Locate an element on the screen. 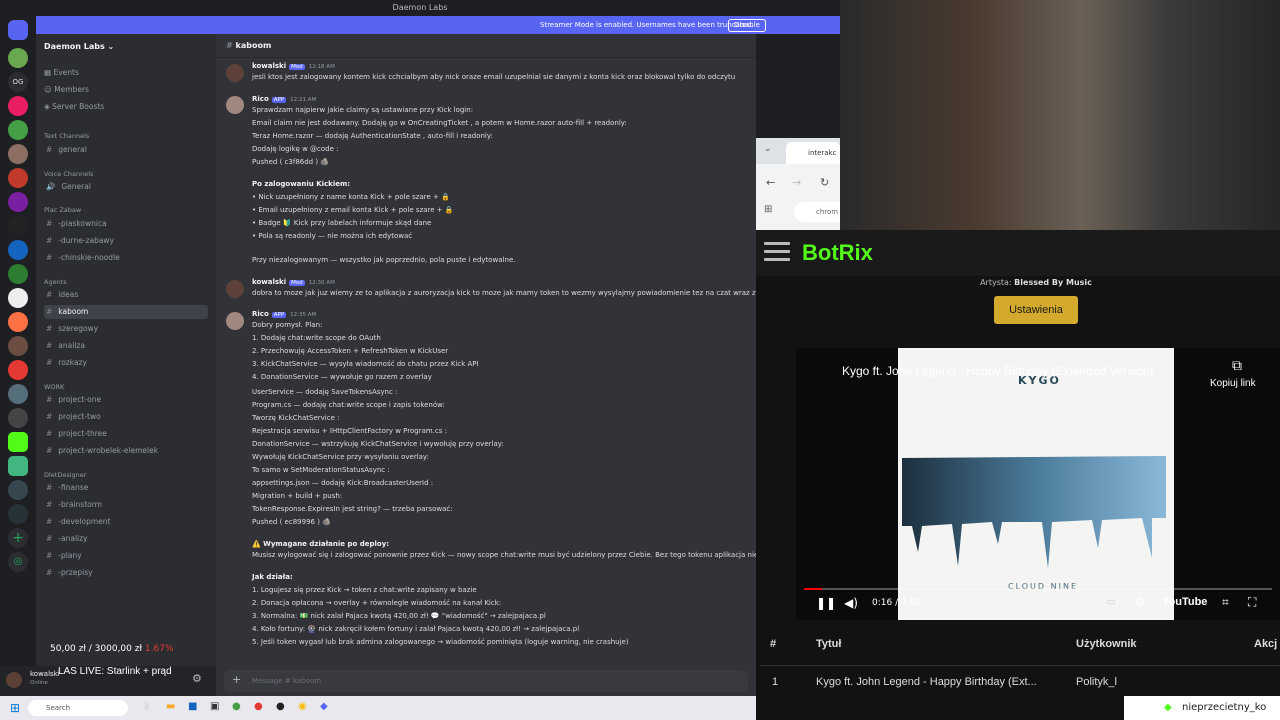 The height and width of the screenshot is (720, 1280). discord-icon: ◆ is located at coordinates (324, 706).